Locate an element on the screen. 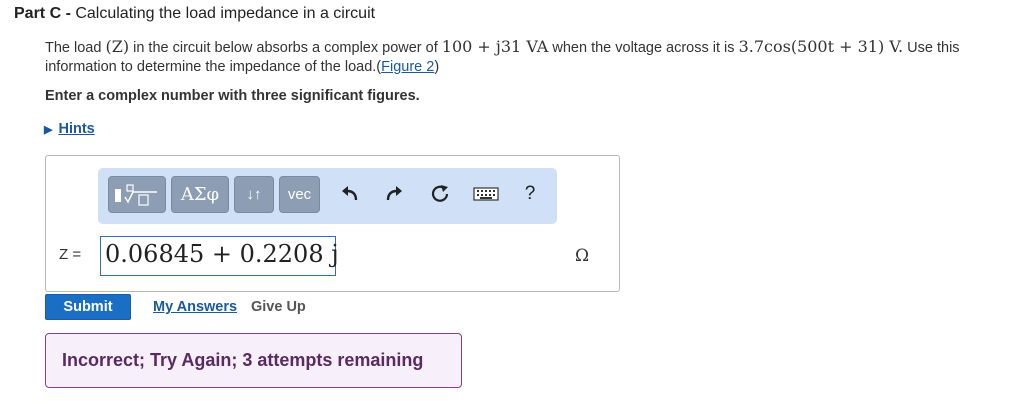  math-voltage: 3.7cos(500t + 31) V. is located at coordinates (821, 46).